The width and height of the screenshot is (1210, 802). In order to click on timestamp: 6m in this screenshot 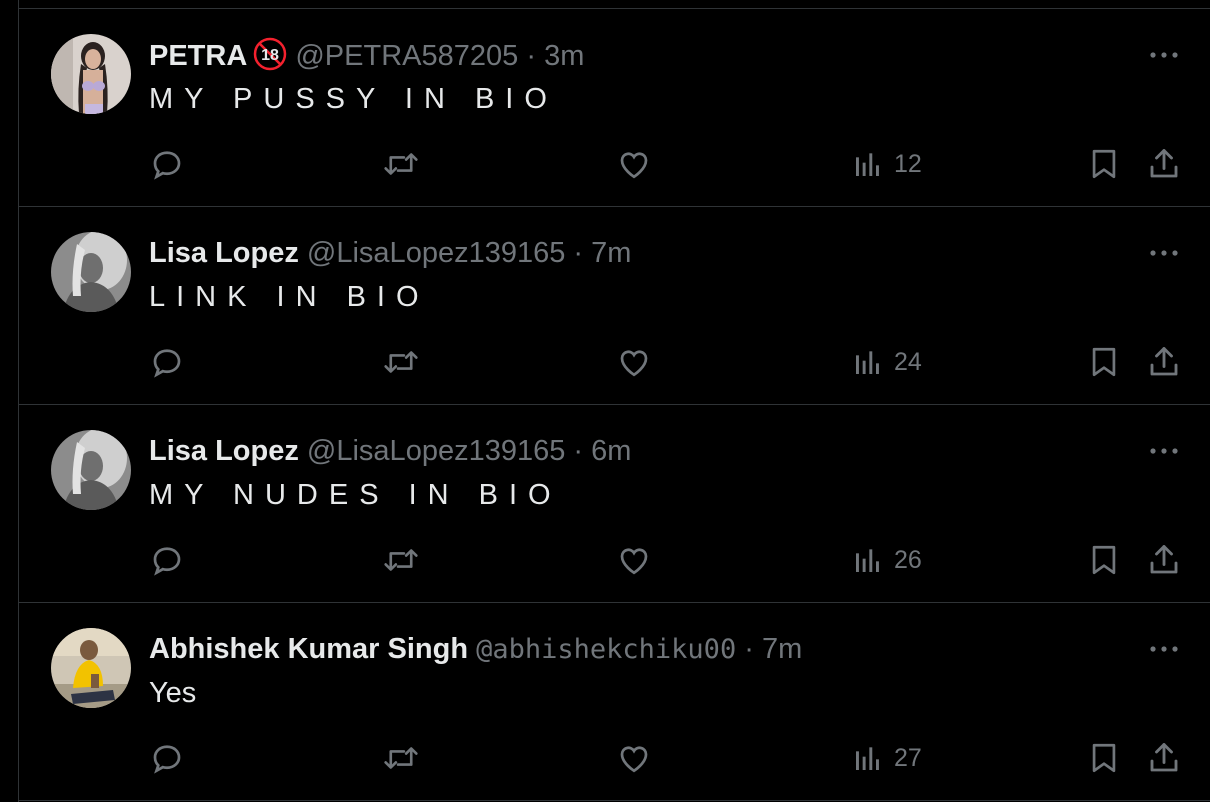, I will do `click(611, 451)`.